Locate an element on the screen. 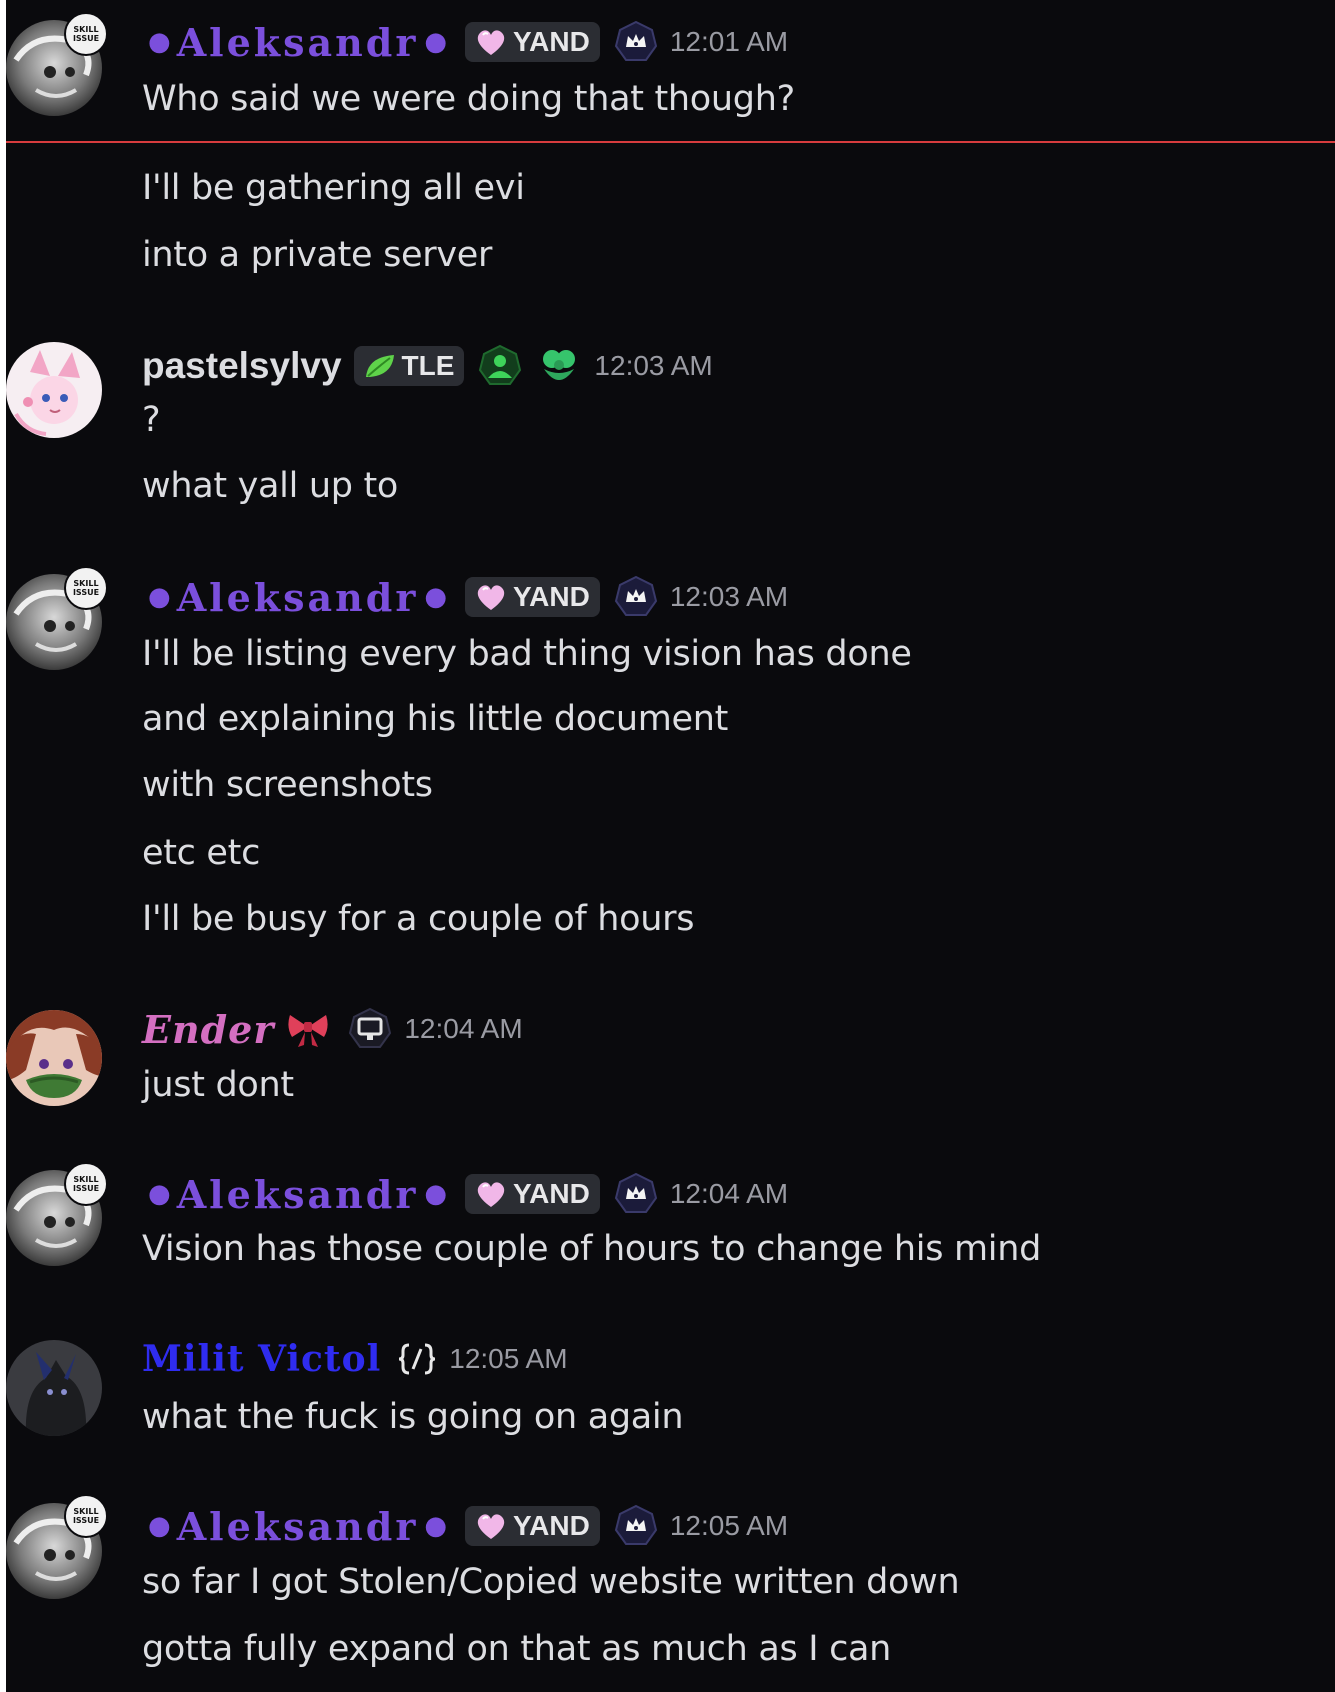  new-messages-divider is located at coordinates (670, 142).